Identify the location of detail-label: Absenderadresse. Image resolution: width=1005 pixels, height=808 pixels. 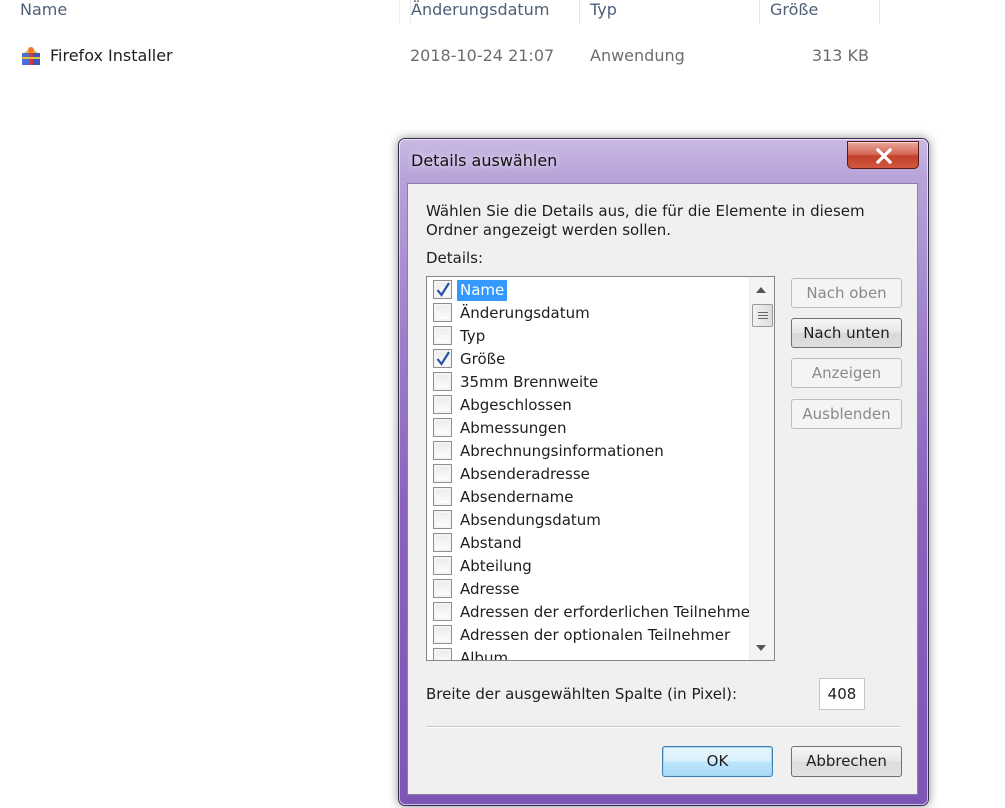
(525, 474).